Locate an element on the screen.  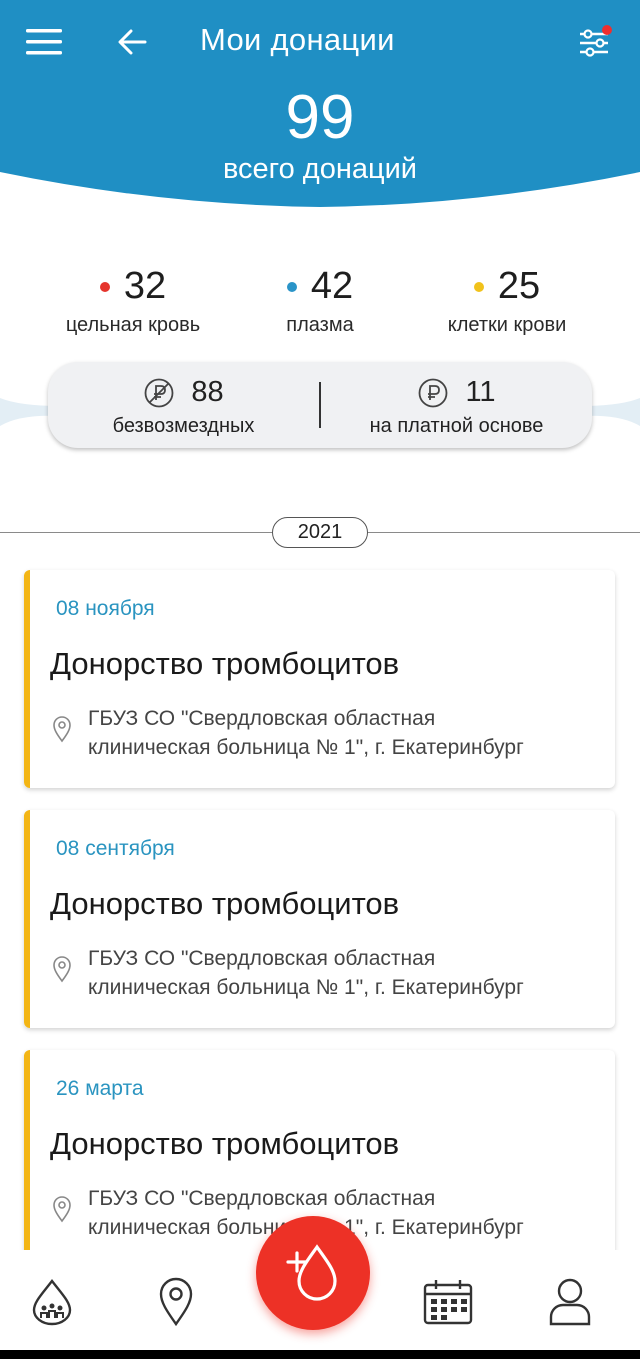
nav-calendar is located at coordinates (448, 1302).